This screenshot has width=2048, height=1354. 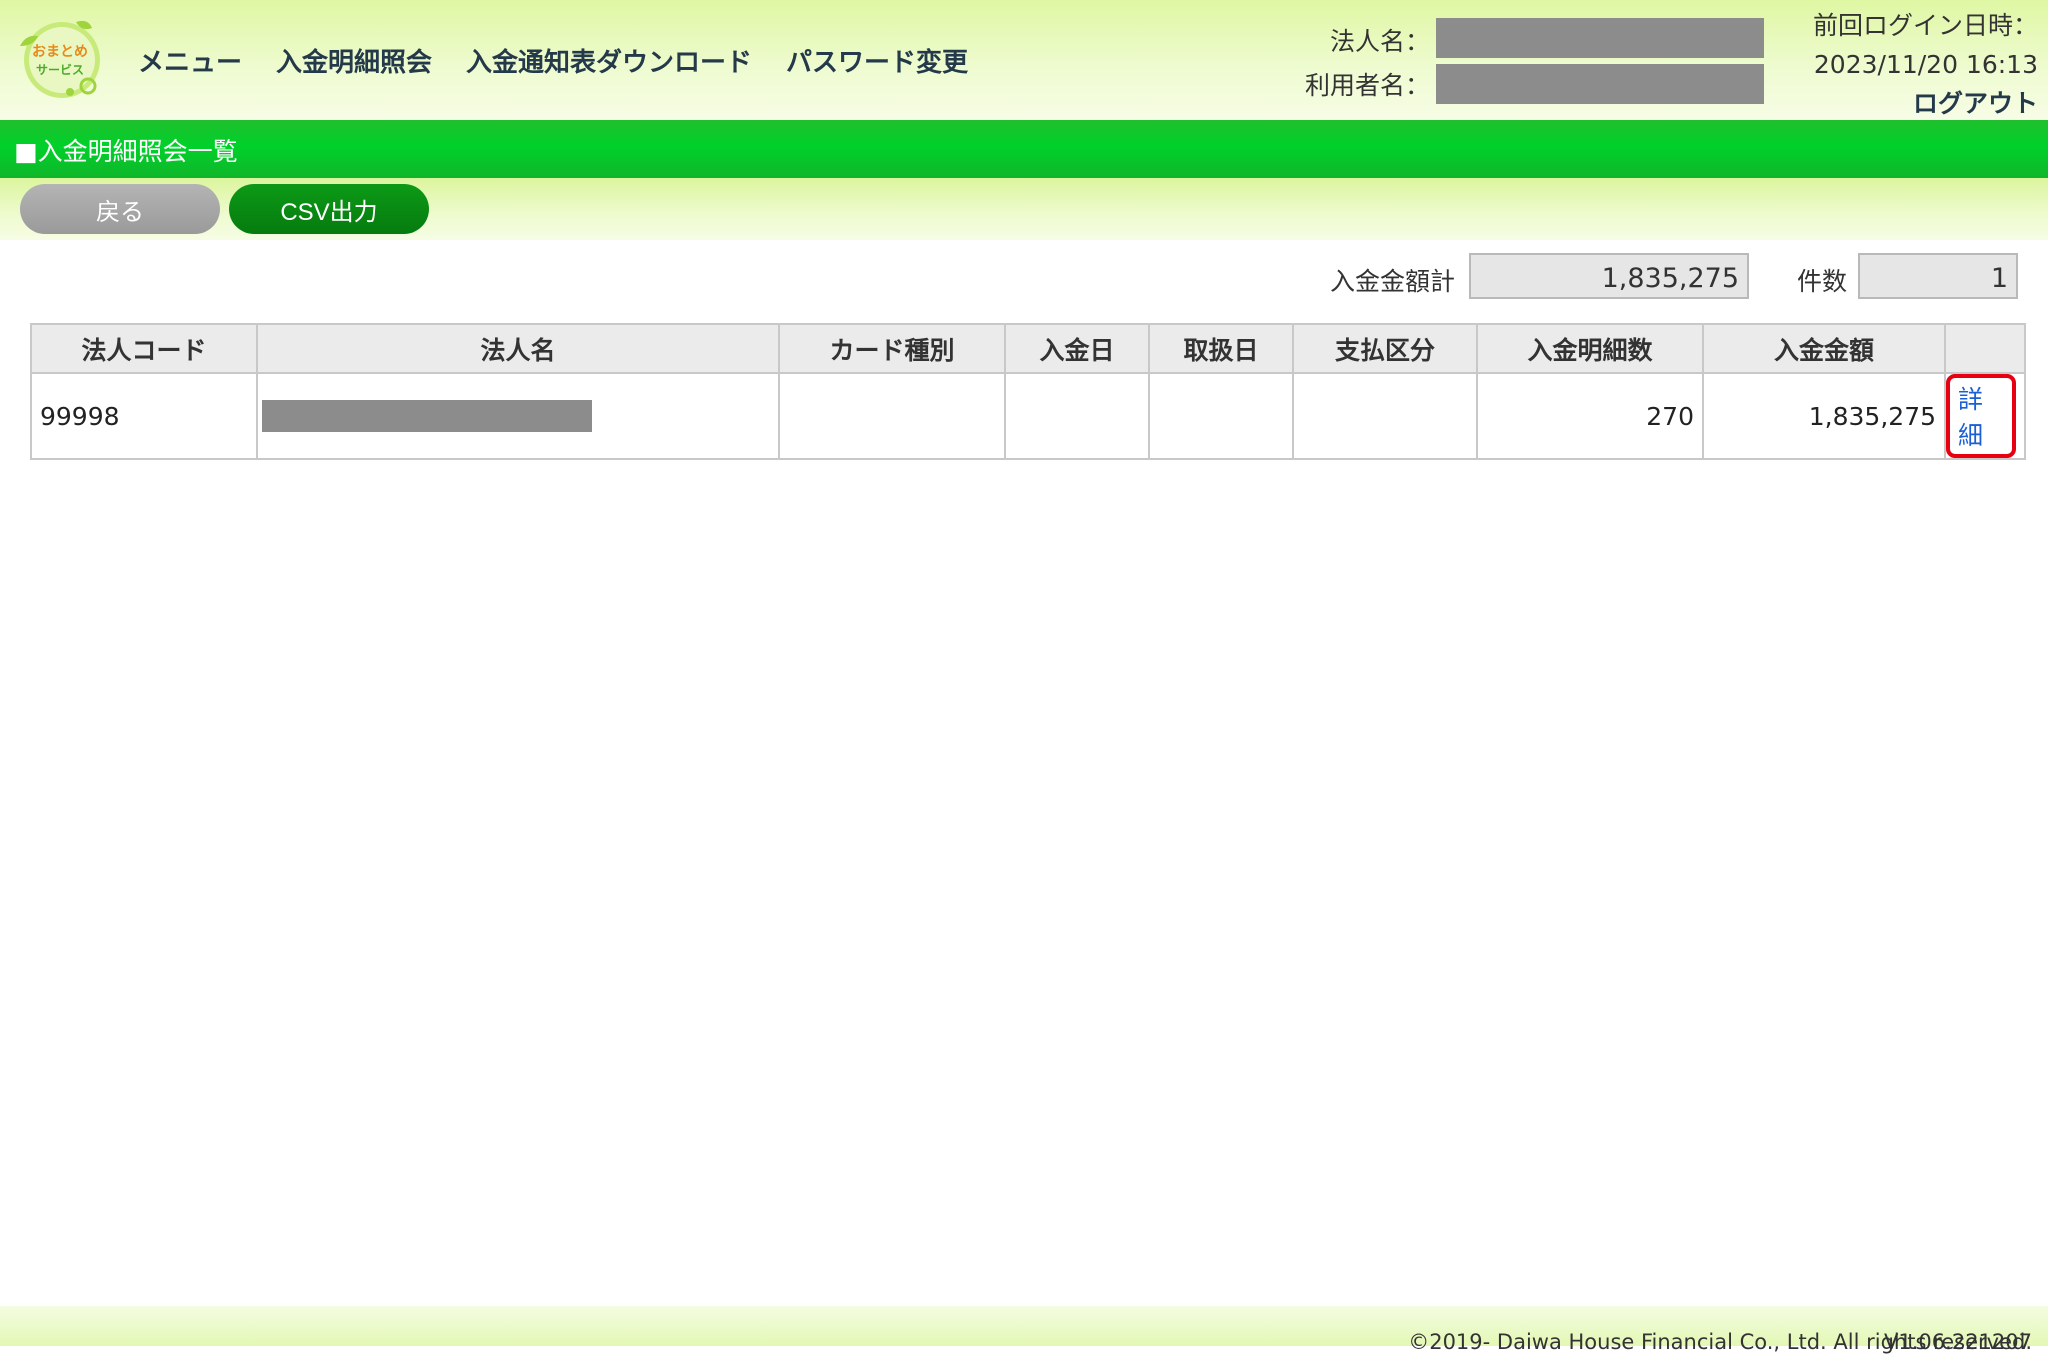 What do you see at coordinates (1925, 103) in the screenshot?
I see `logout-link: ログアウト` at bounding box center [1925, 103].